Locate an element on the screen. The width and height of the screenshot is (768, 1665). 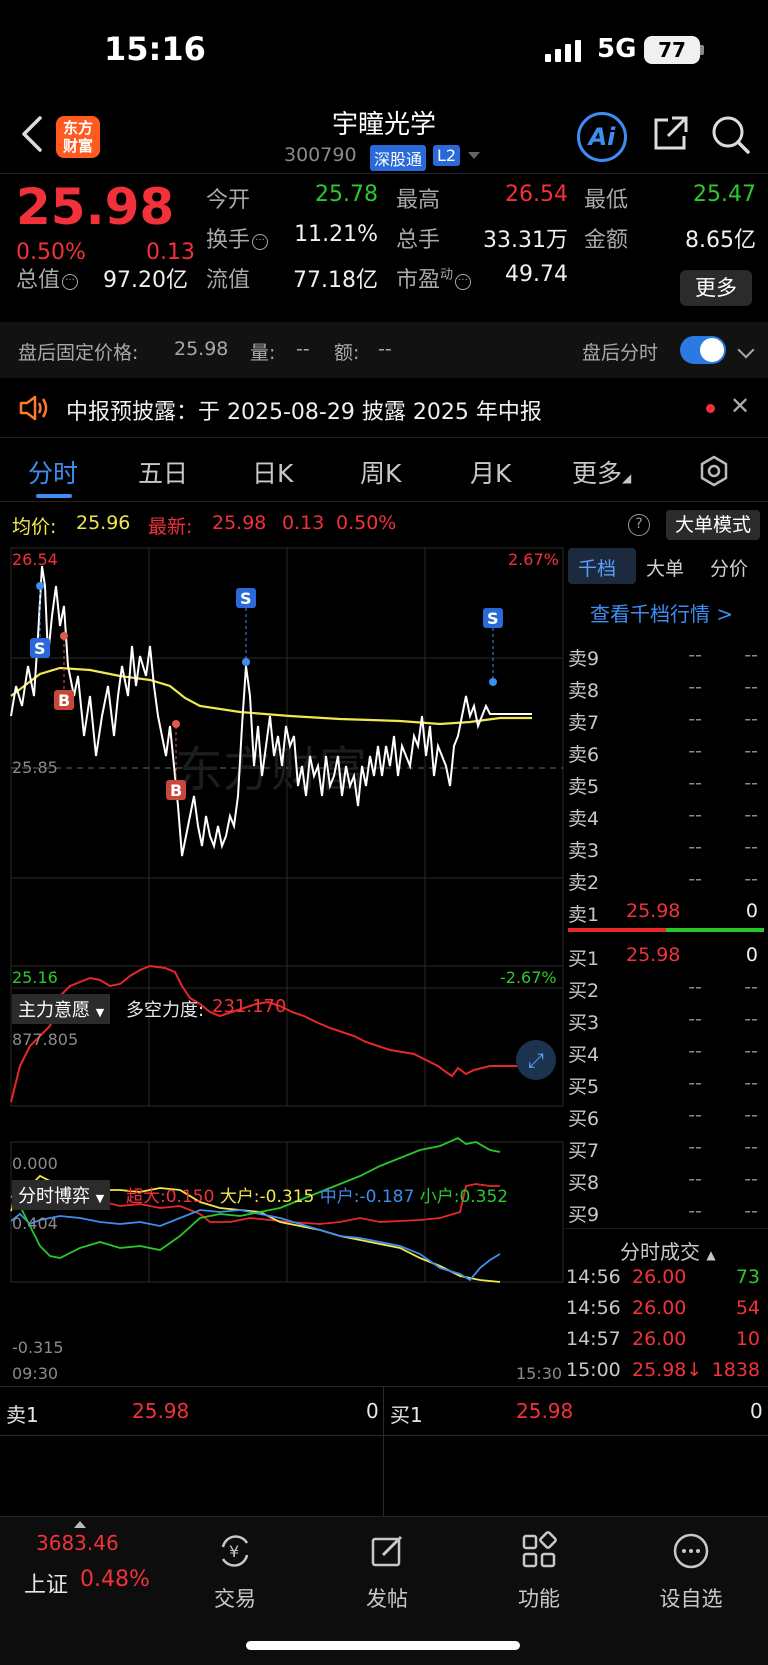
mktcap-label: 总值 ··· is located at coordinates (47, 278).